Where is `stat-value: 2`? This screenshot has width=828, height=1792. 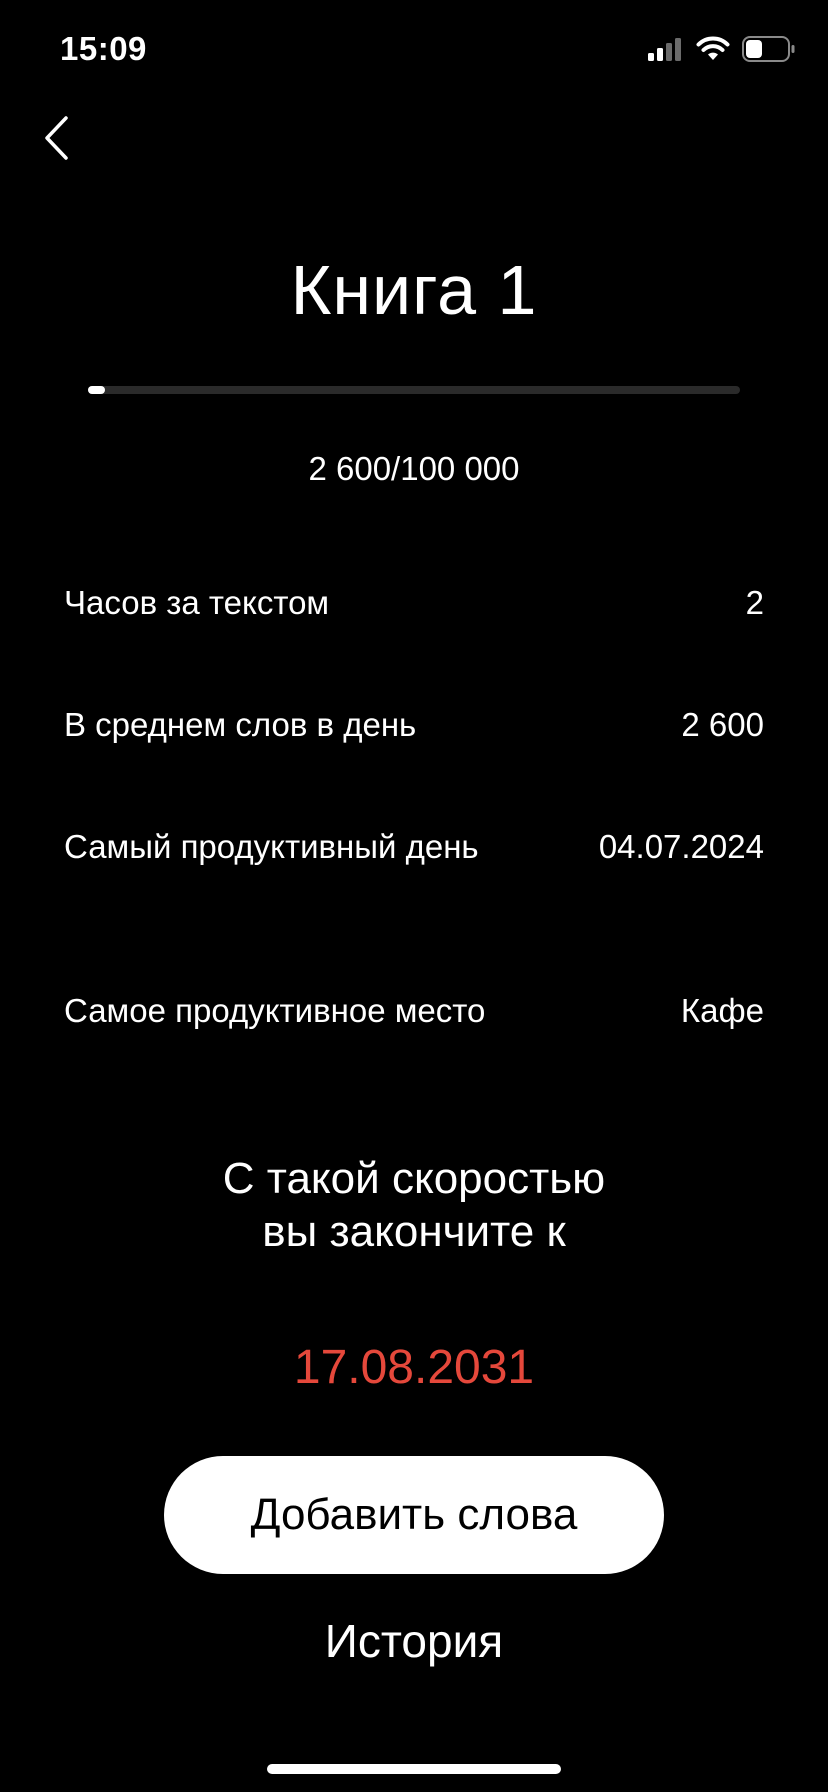
stat-value: 2 is located at coordinates (754, 602).